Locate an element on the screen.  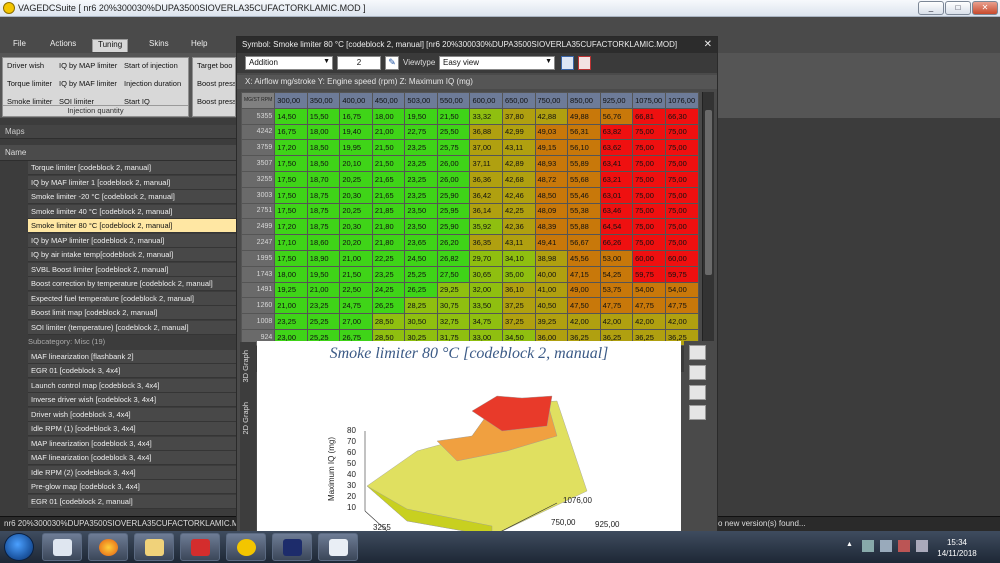
tray-network-icon is located at coordinates (868, 546).